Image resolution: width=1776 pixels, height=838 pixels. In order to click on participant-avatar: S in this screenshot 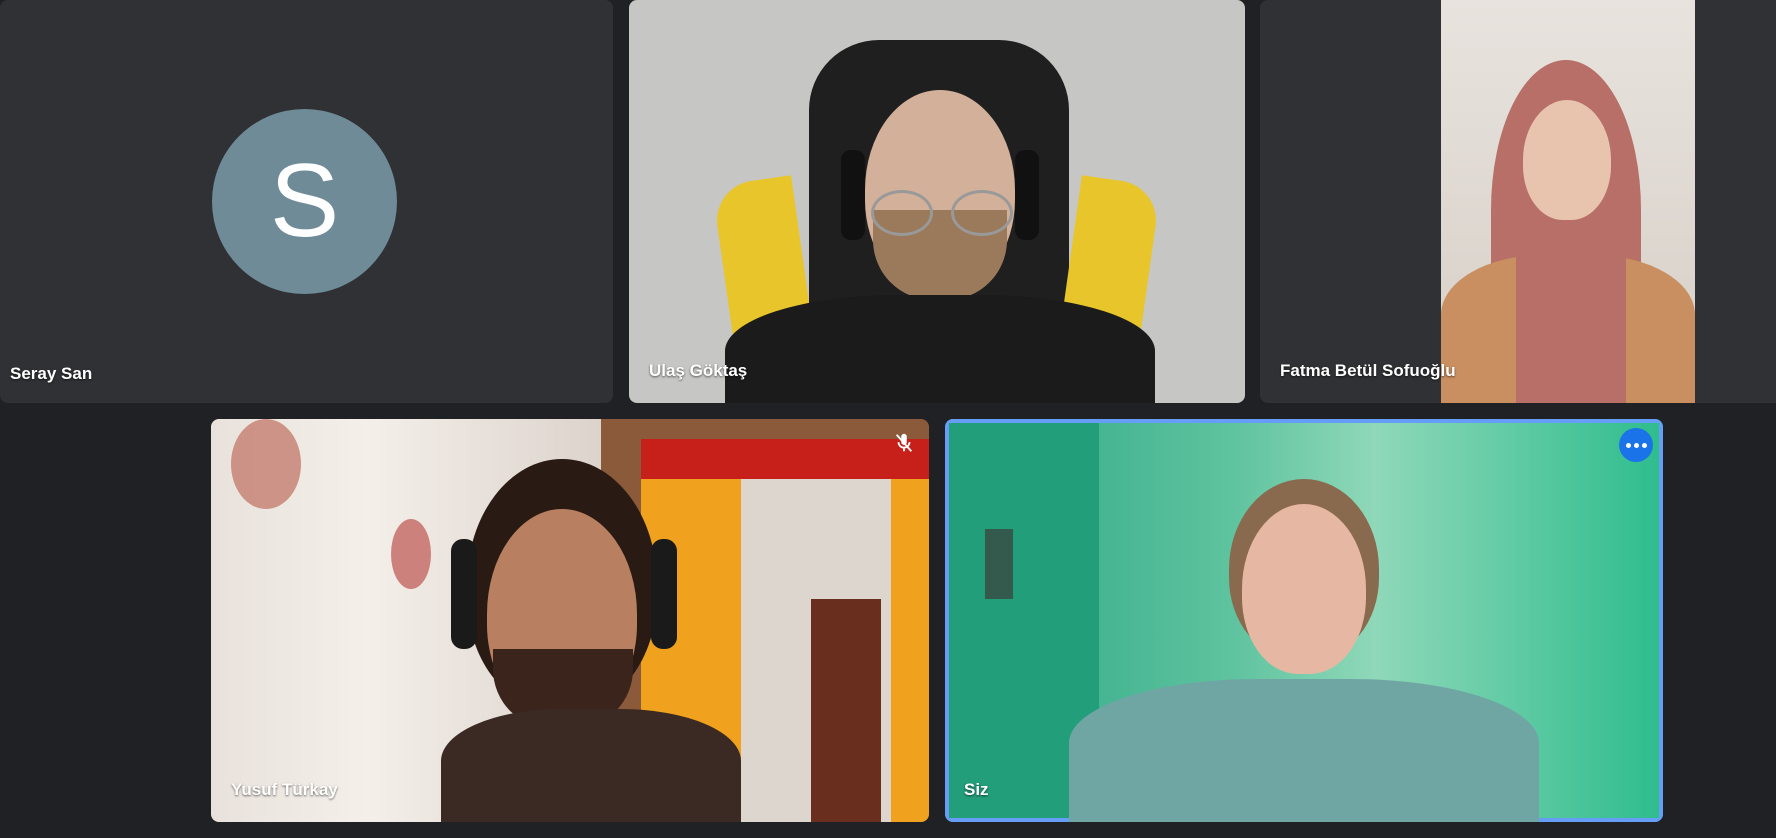, I will do `click(304, 201)`.